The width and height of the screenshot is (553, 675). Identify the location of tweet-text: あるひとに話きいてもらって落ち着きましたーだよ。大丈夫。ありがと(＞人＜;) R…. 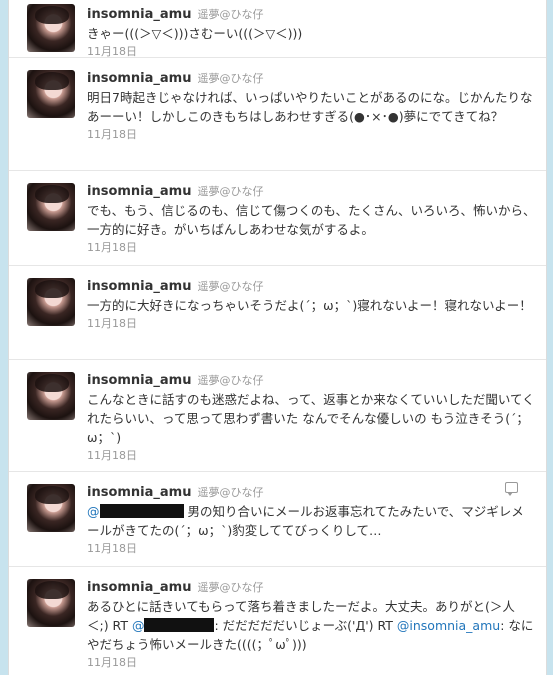
(311, 625).